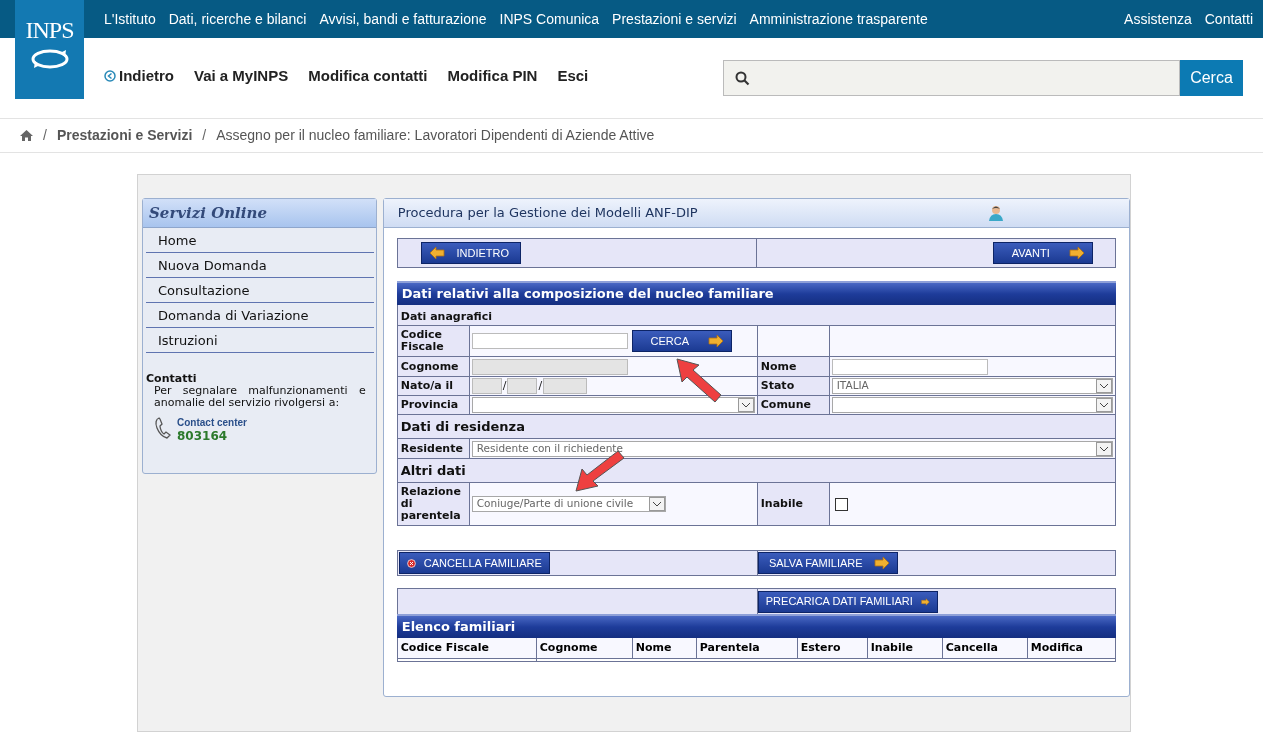 This screenshot has width=1263, height=752. I want to click on preload-button: PRECARICA DATI FAMILIARI, so click(847, 601).